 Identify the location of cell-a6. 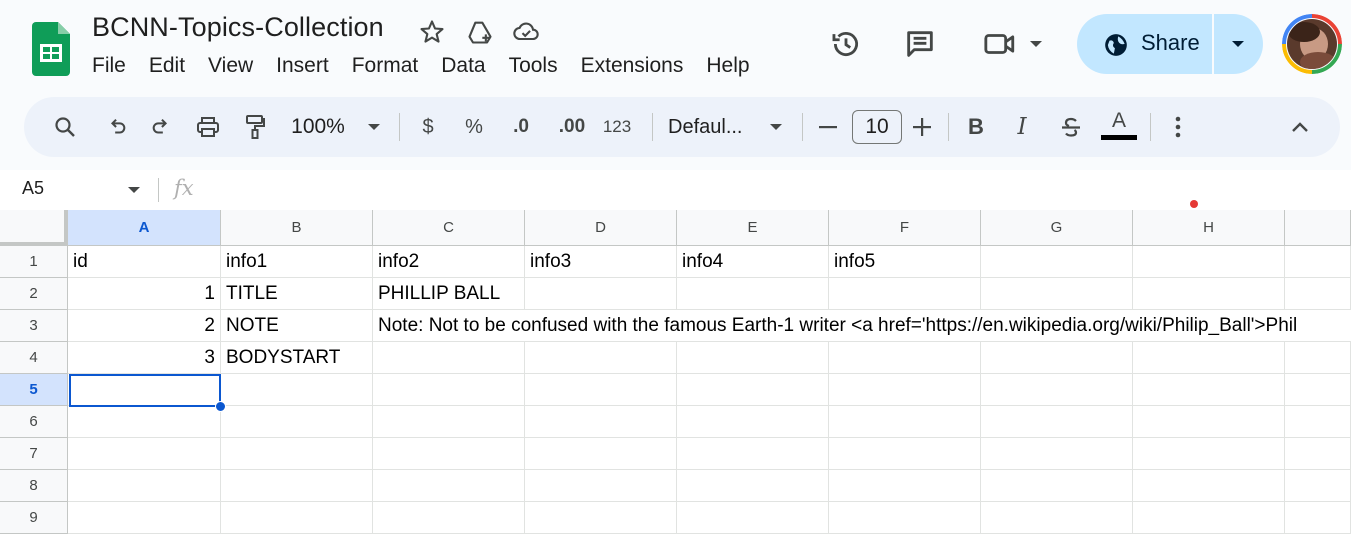
(144, 422).